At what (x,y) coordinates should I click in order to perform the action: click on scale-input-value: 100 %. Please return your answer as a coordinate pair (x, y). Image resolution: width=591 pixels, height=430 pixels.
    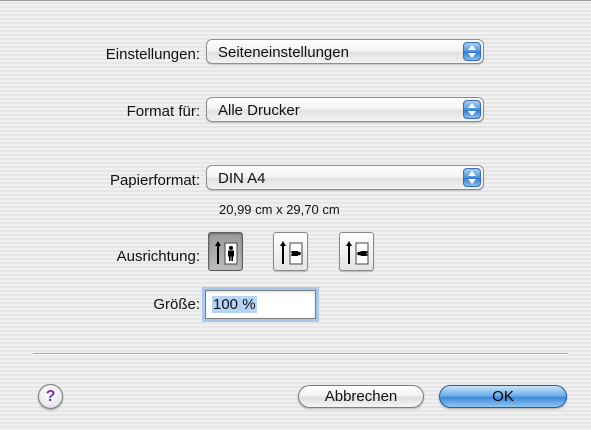
    Looking at the image, I should click on (234, 304).